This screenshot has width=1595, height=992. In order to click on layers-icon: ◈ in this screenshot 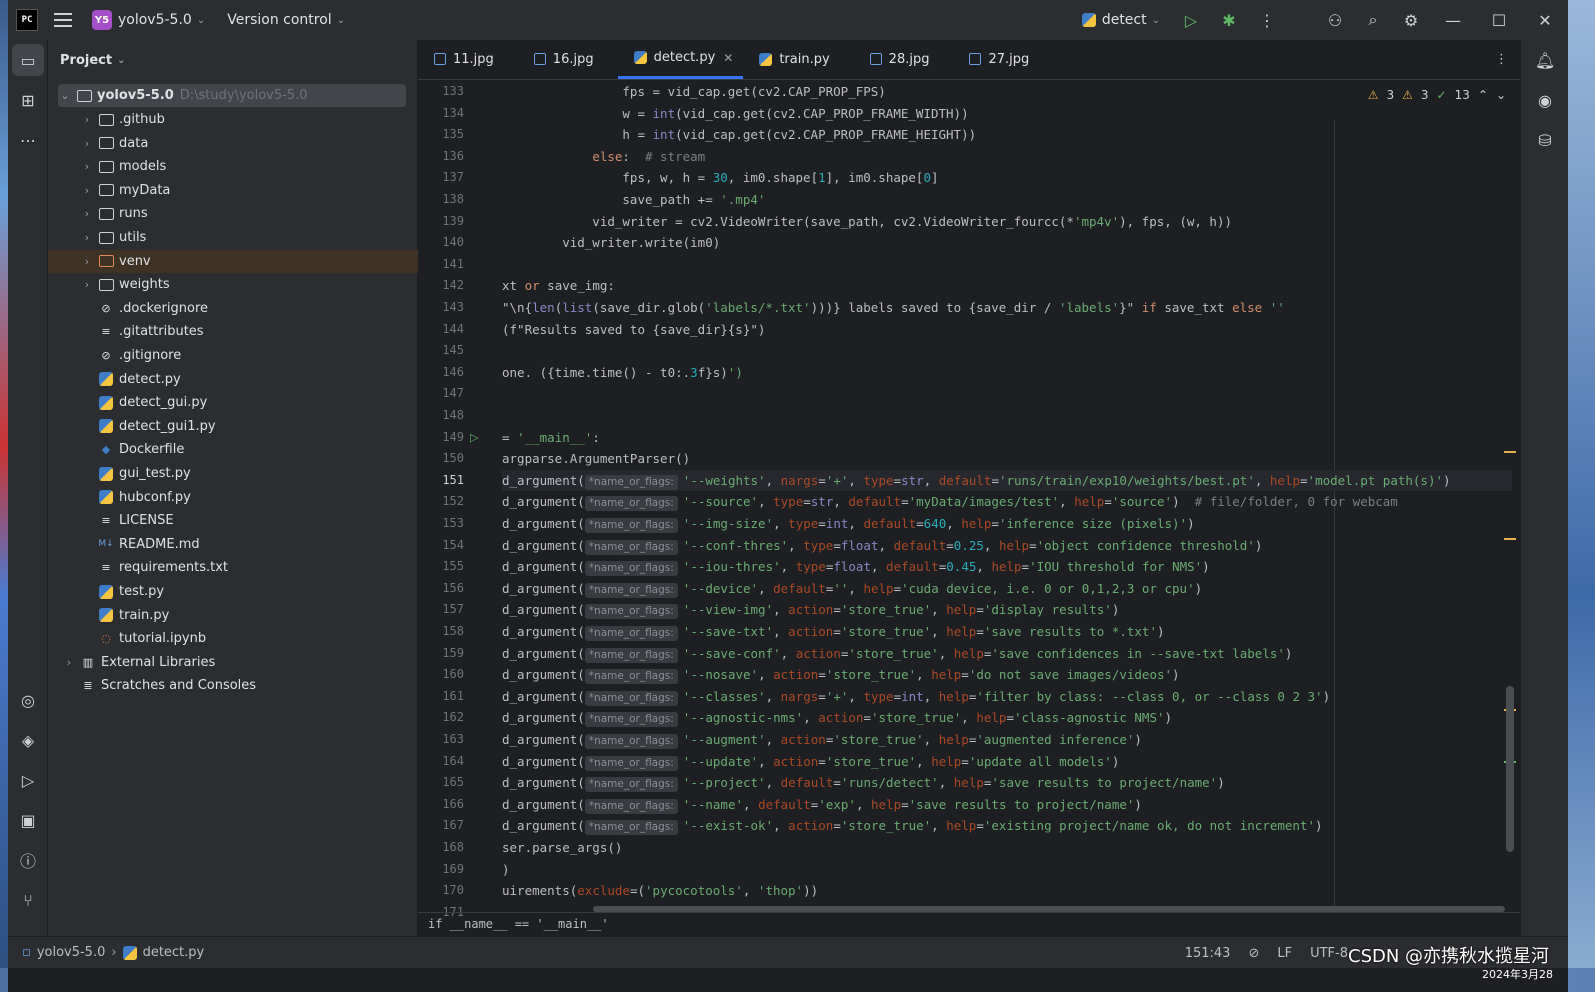, I will do `click(28, 740)`.